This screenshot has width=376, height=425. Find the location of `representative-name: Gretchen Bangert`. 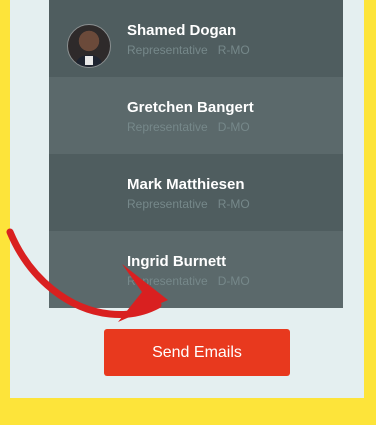

representative-name: Gretchen Bangert is located at coordinates (190, 107).